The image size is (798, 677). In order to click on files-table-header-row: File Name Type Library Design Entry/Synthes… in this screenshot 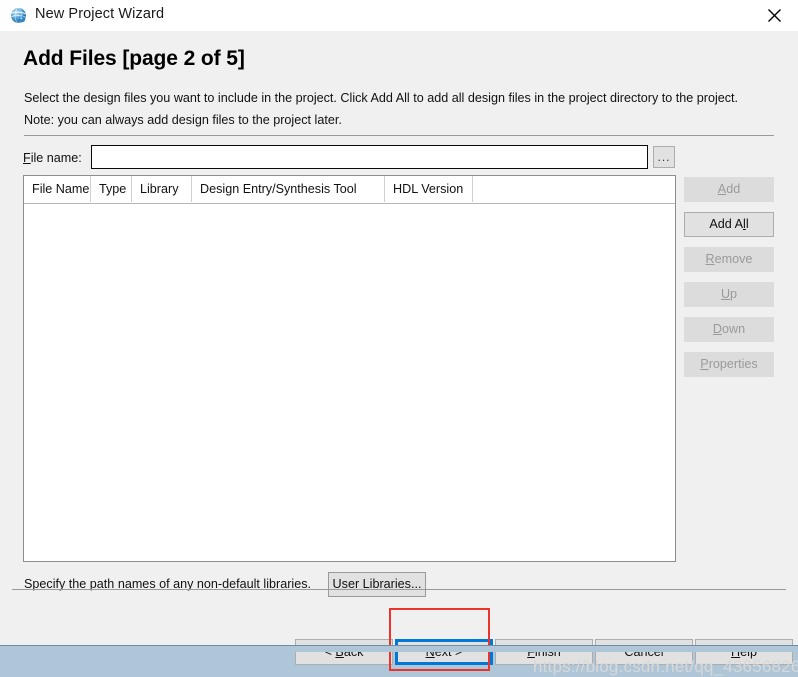, I will do `click(349, 190)`.